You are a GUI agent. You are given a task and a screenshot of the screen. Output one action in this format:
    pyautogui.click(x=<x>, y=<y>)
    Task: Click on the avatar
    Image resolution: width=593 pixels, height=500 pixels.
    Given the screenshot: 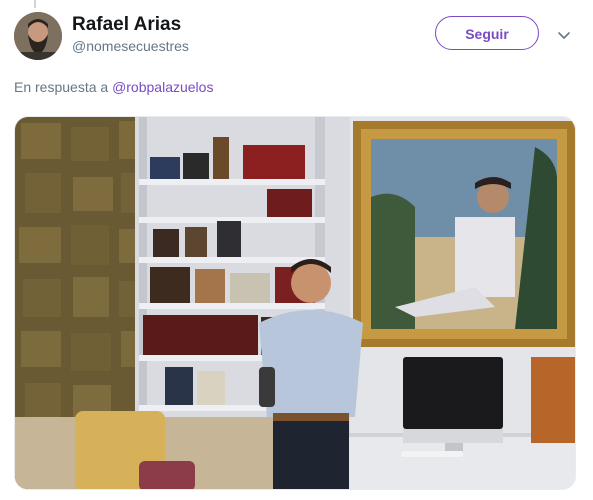 What is the action you would take?
    pyautogui.click(x=38, y=36)
    